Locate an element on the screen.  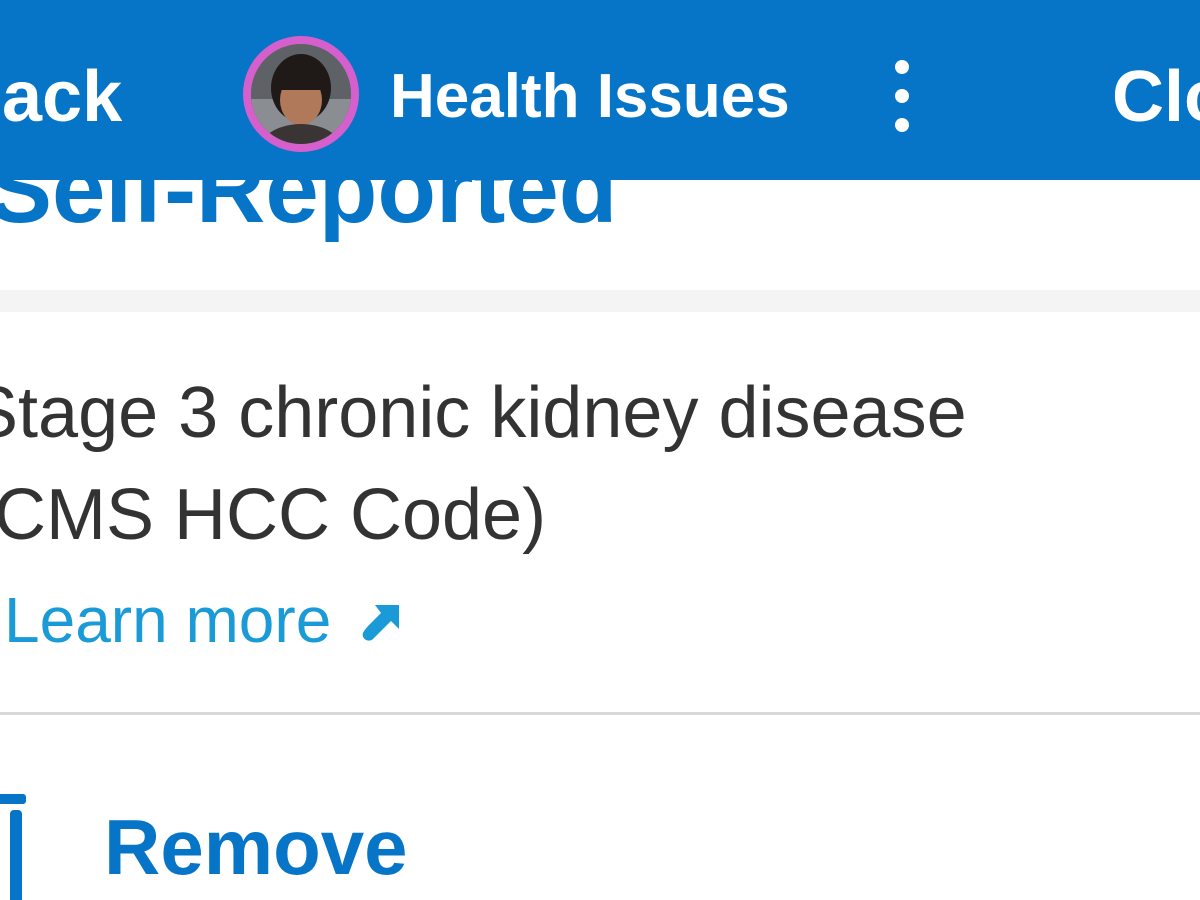
learn-more-label: Learn more is located at coordinates (168, 620).